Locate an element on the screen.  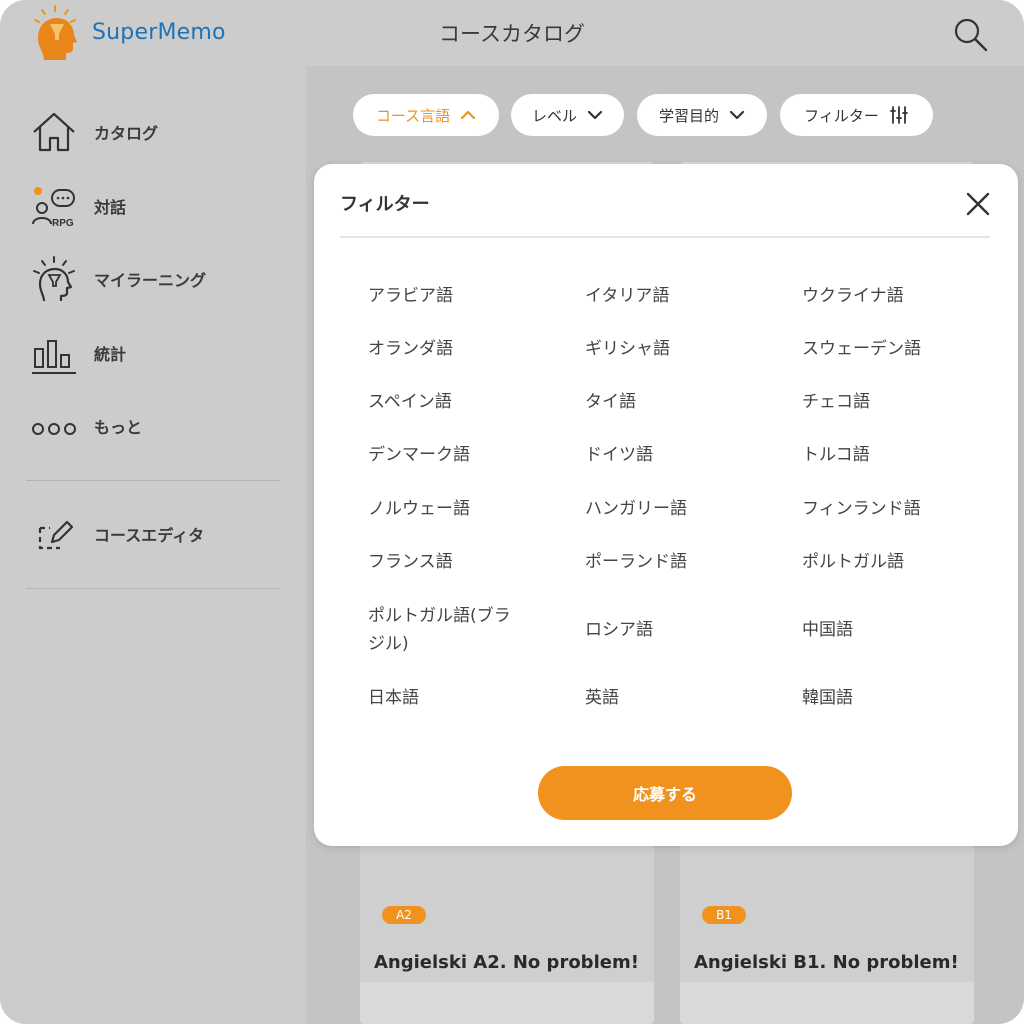
rpg-label: RPG is located at coordinates (63, 223).